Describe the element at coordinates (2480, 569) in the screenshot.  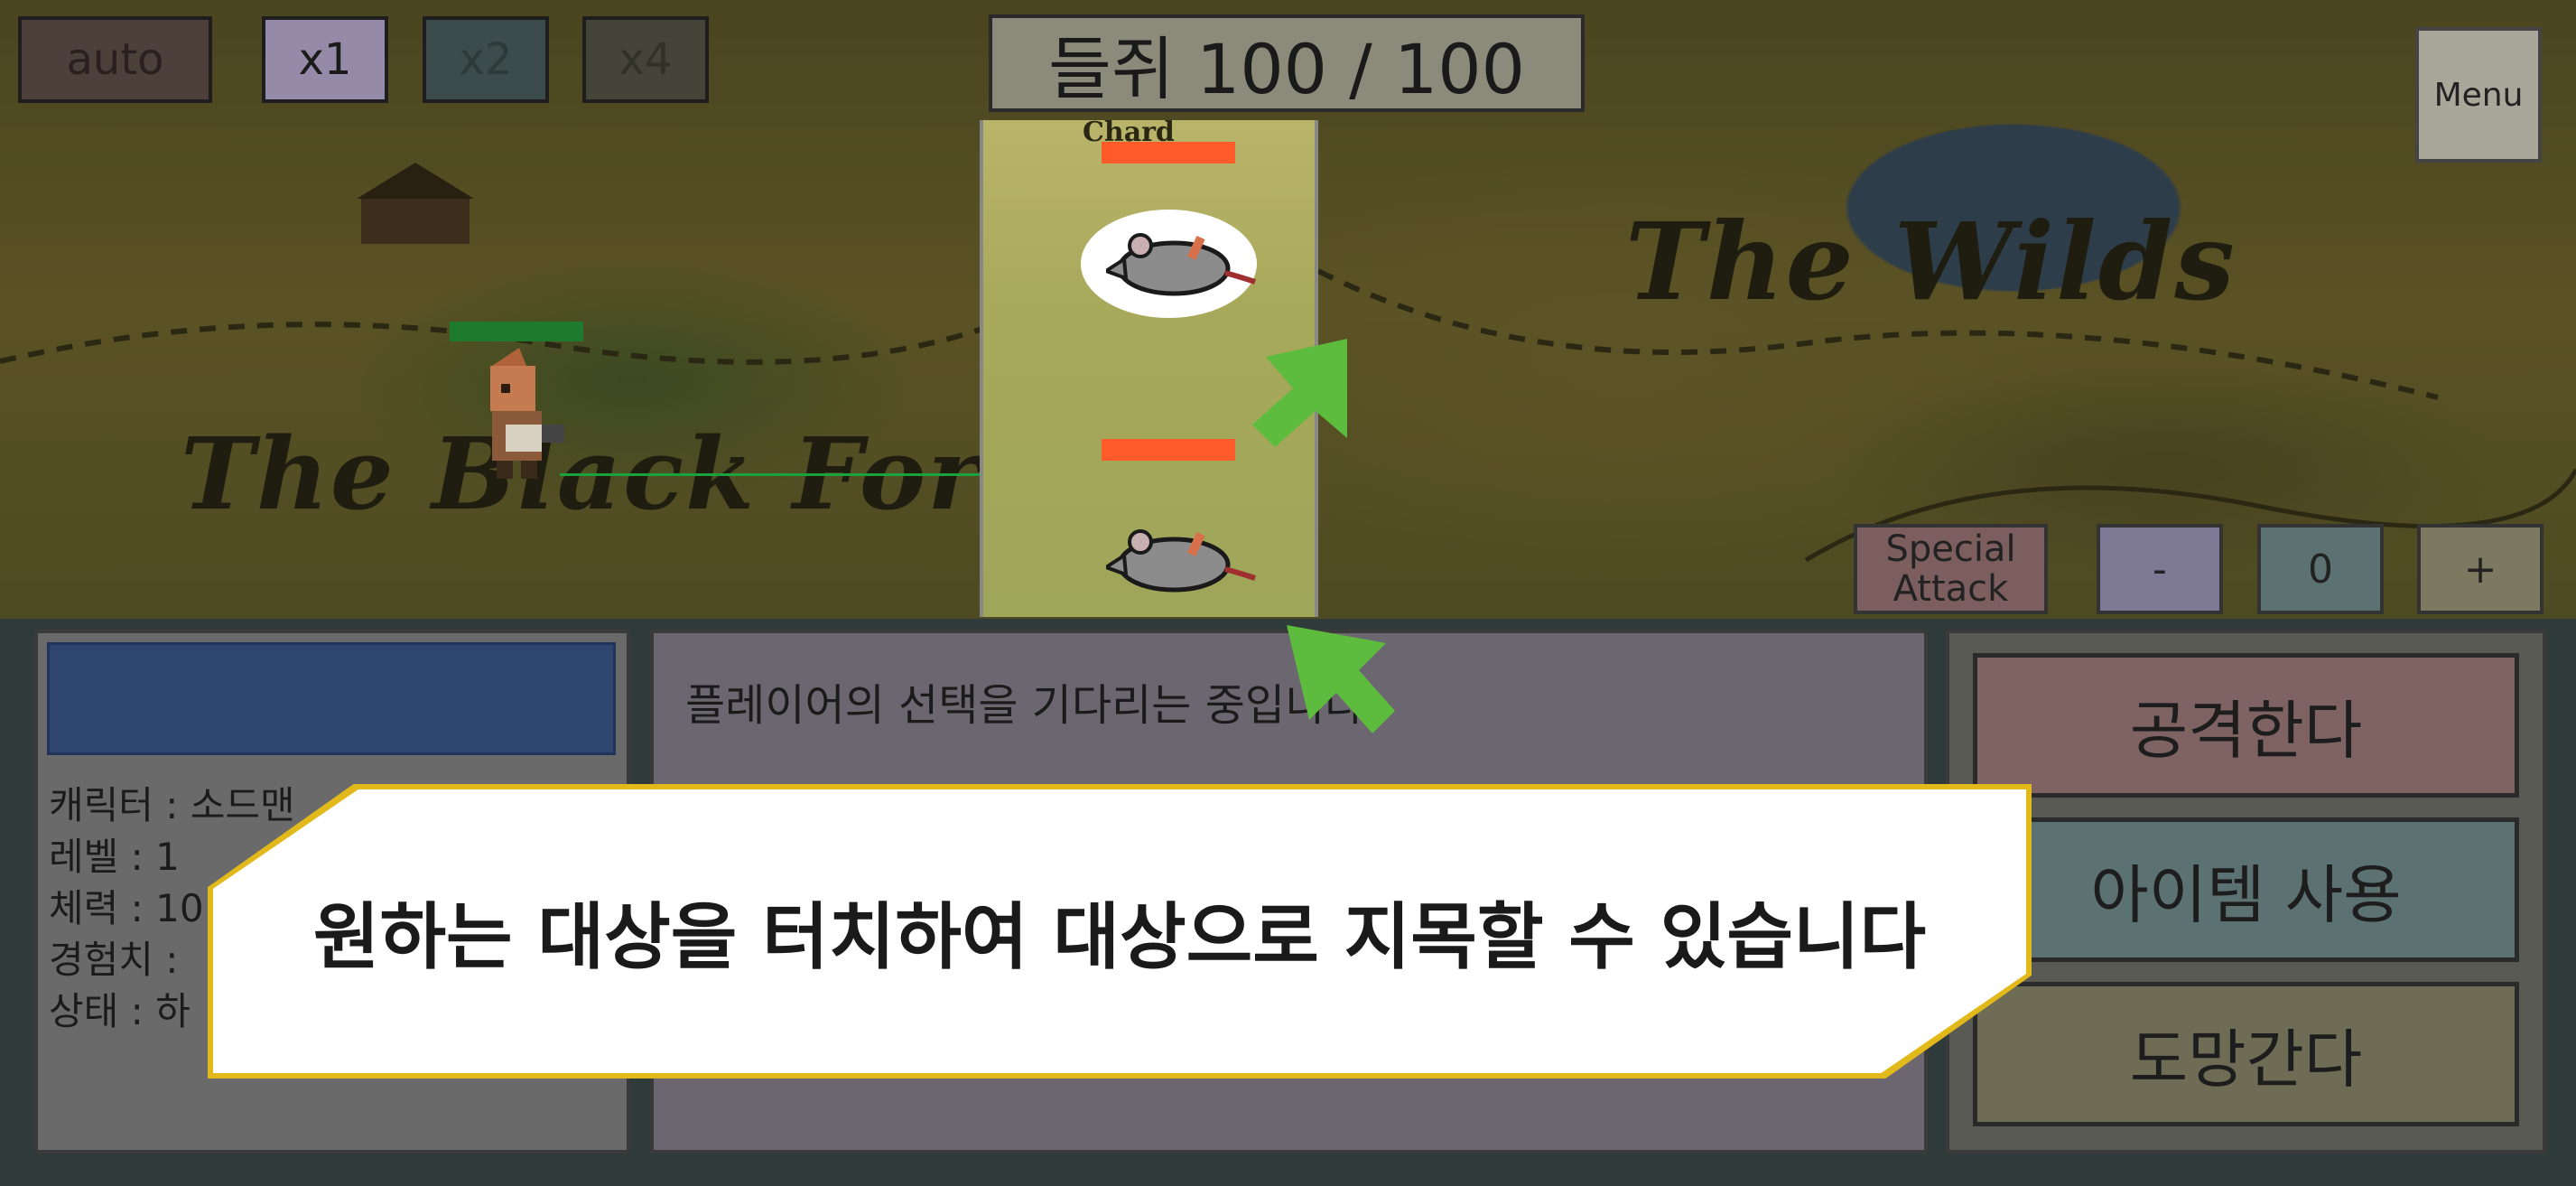
I see `increase-button: +` at that location.